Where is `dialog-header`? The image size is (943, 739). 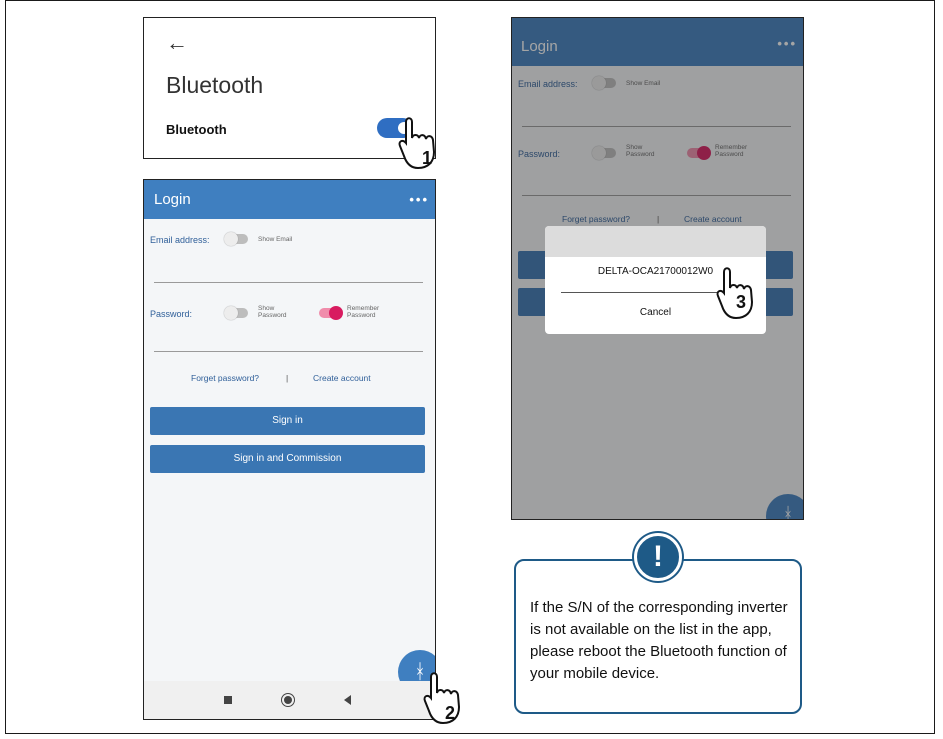
dialog-header is located at coordinates (655, 241).